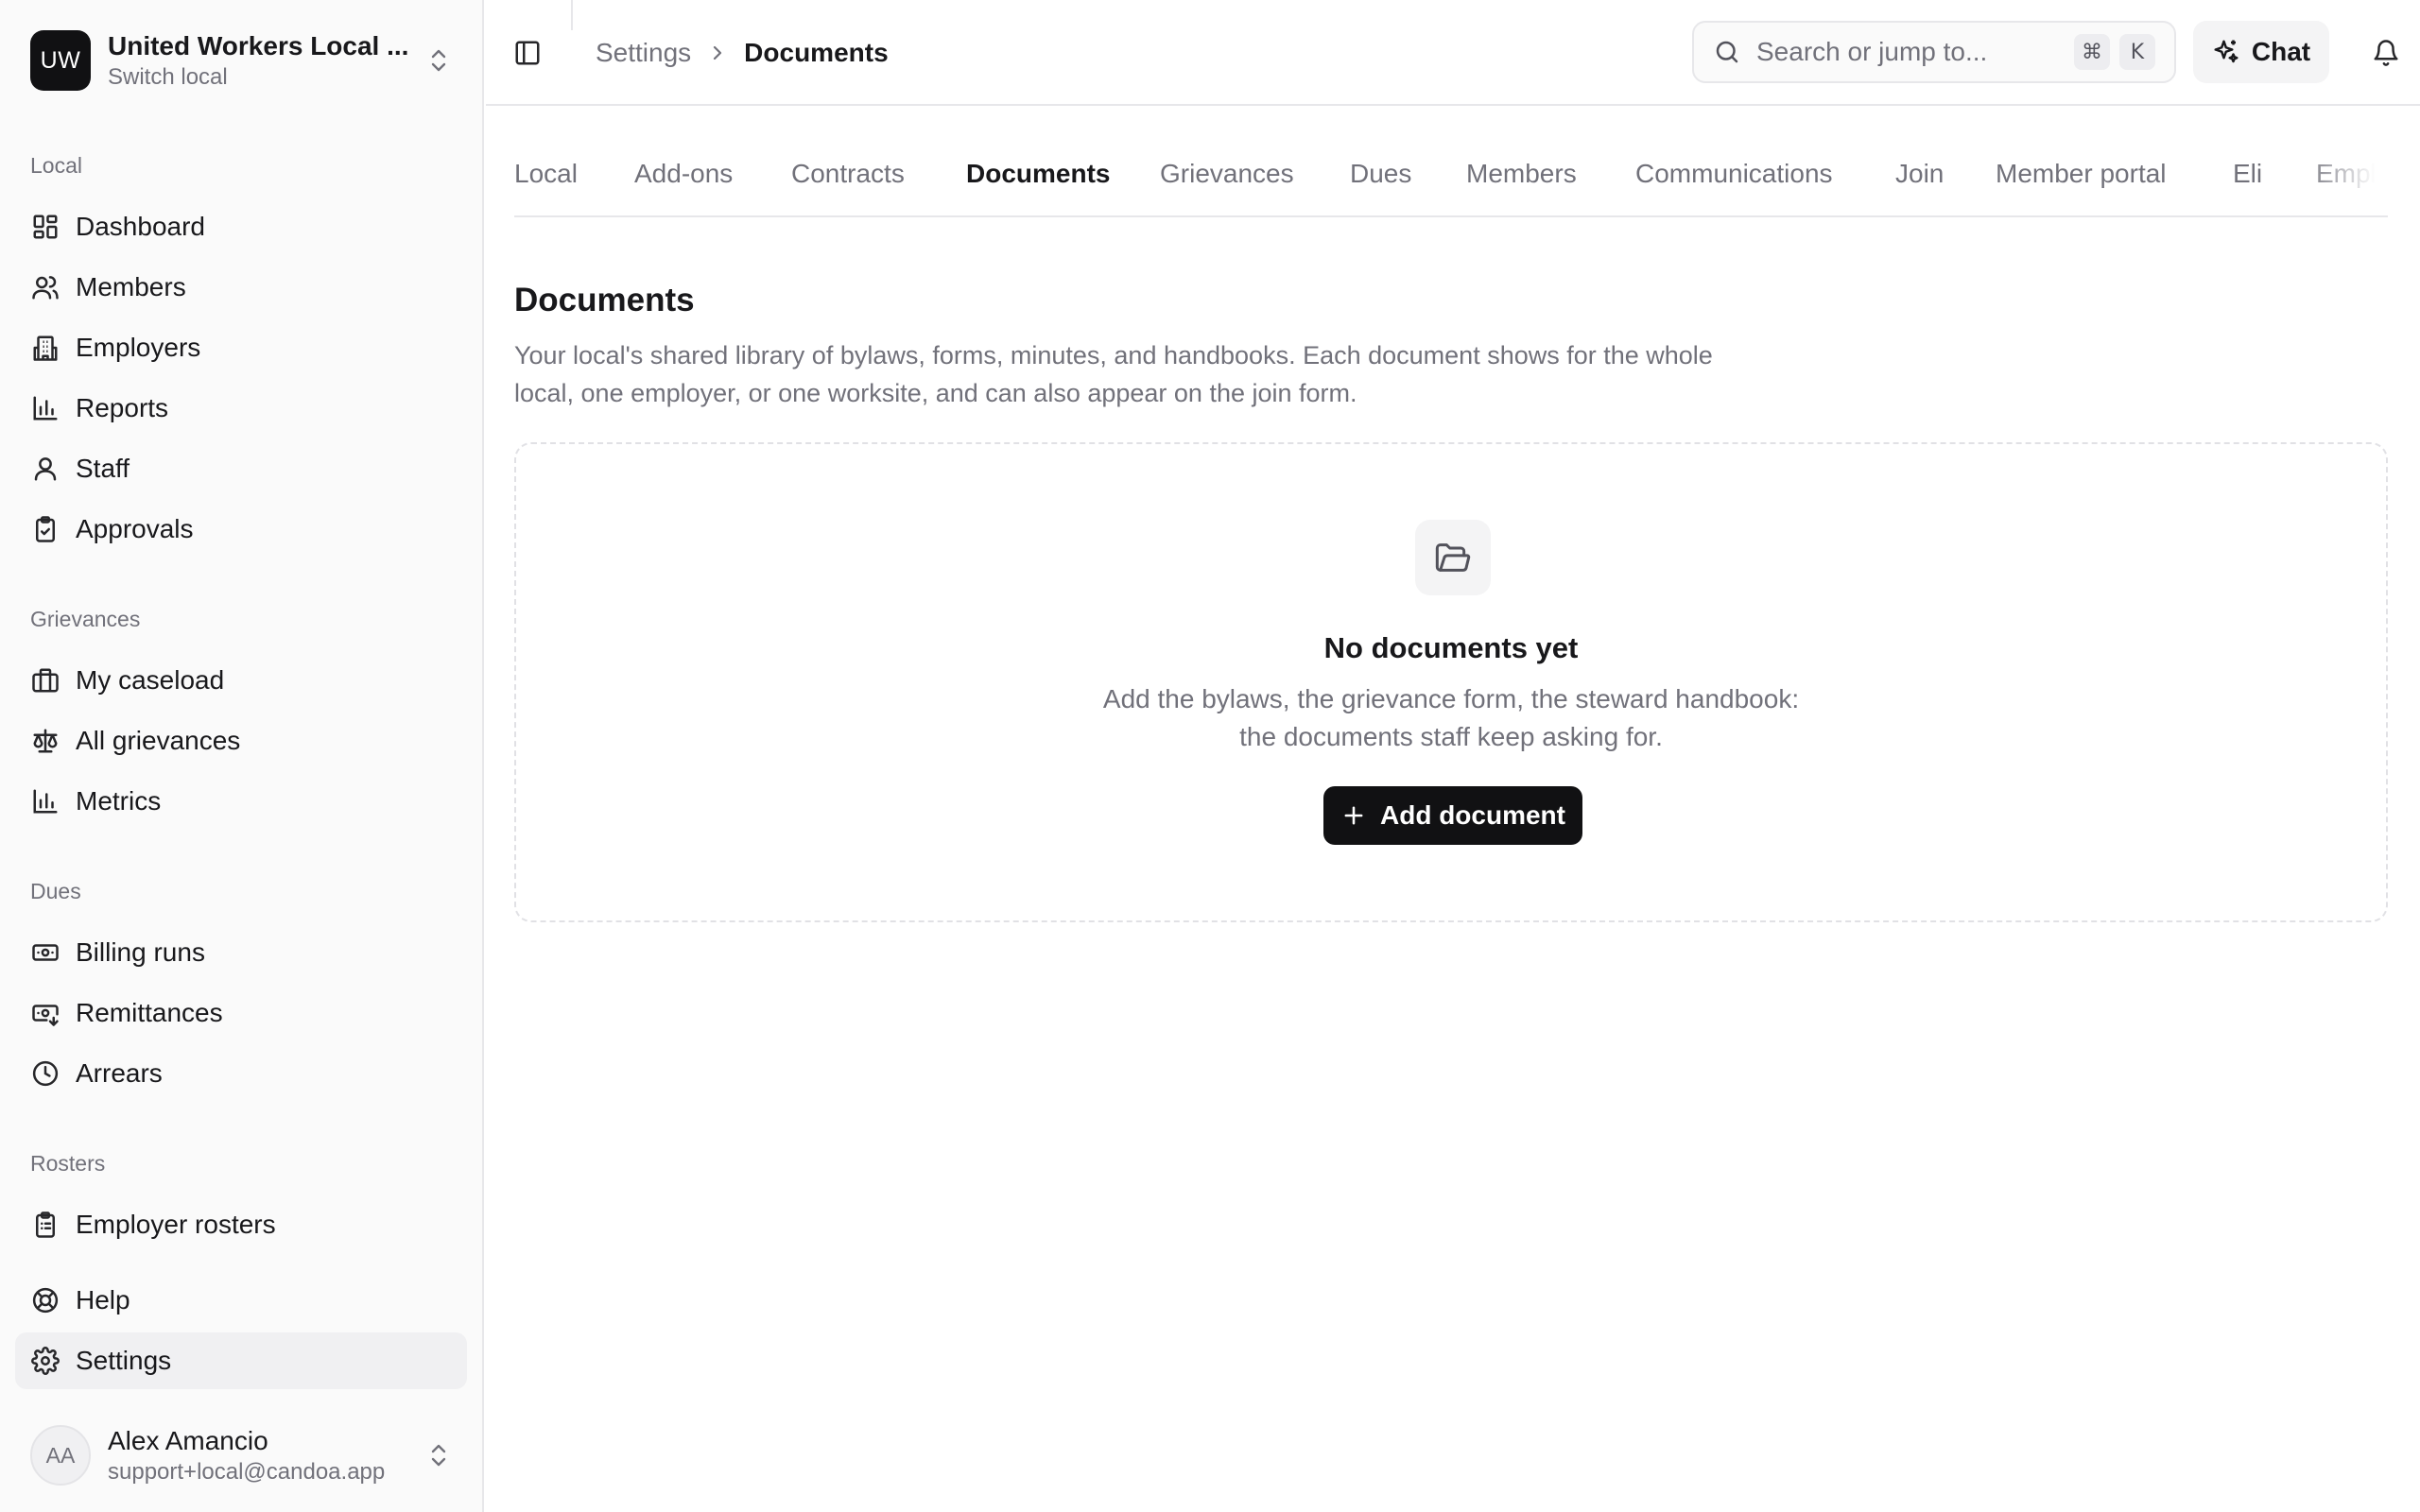  Describe the element at coordinates (103, 468) in the screenshot. I see `sidebar-item-label: Staff` at that location.